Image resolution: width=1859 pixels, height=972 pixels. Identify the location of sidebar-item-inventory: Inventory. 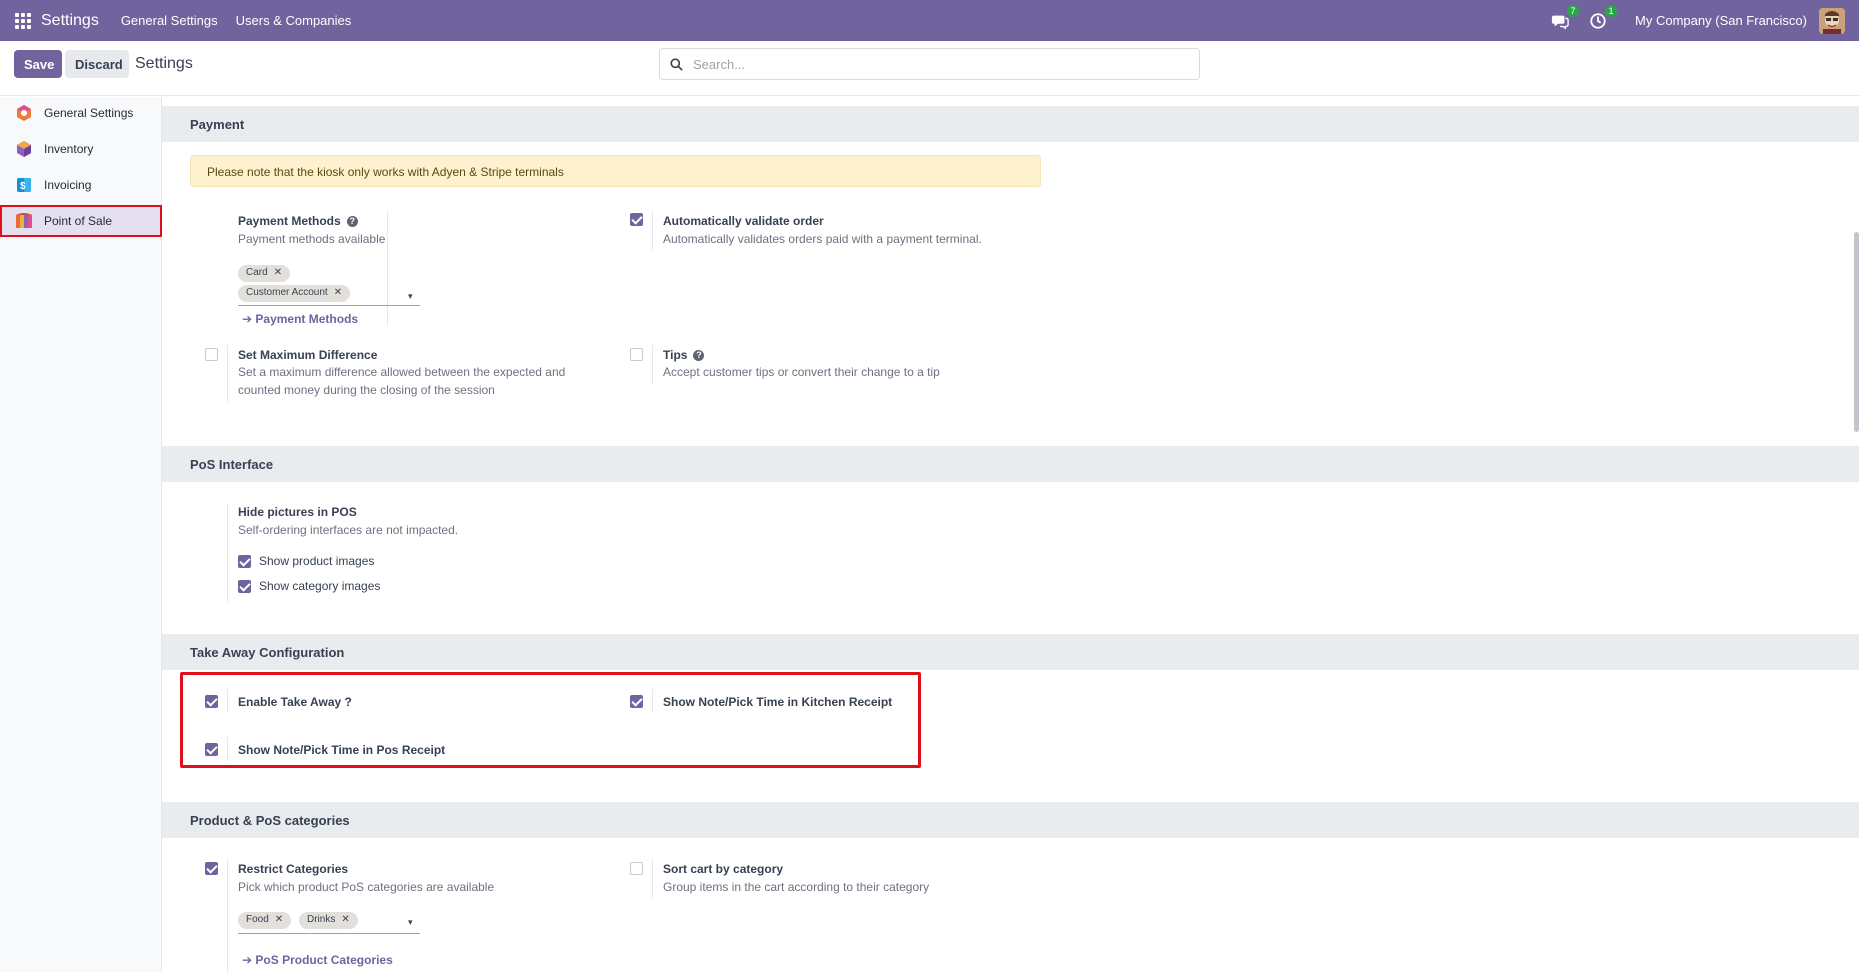
(81, 149).